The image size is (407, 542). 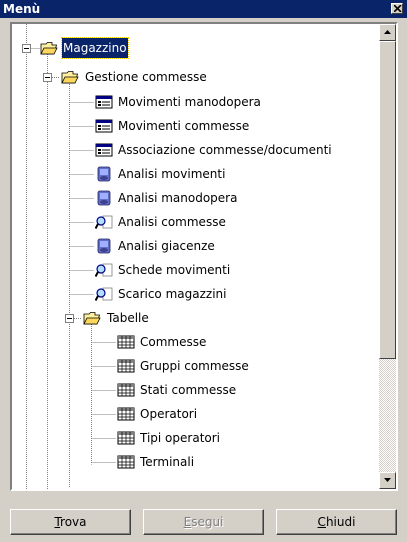 What do you see at coordinates (203, 9) in the screenshot?
I see `title-bar: Menù` at bounding box center [203, 9].